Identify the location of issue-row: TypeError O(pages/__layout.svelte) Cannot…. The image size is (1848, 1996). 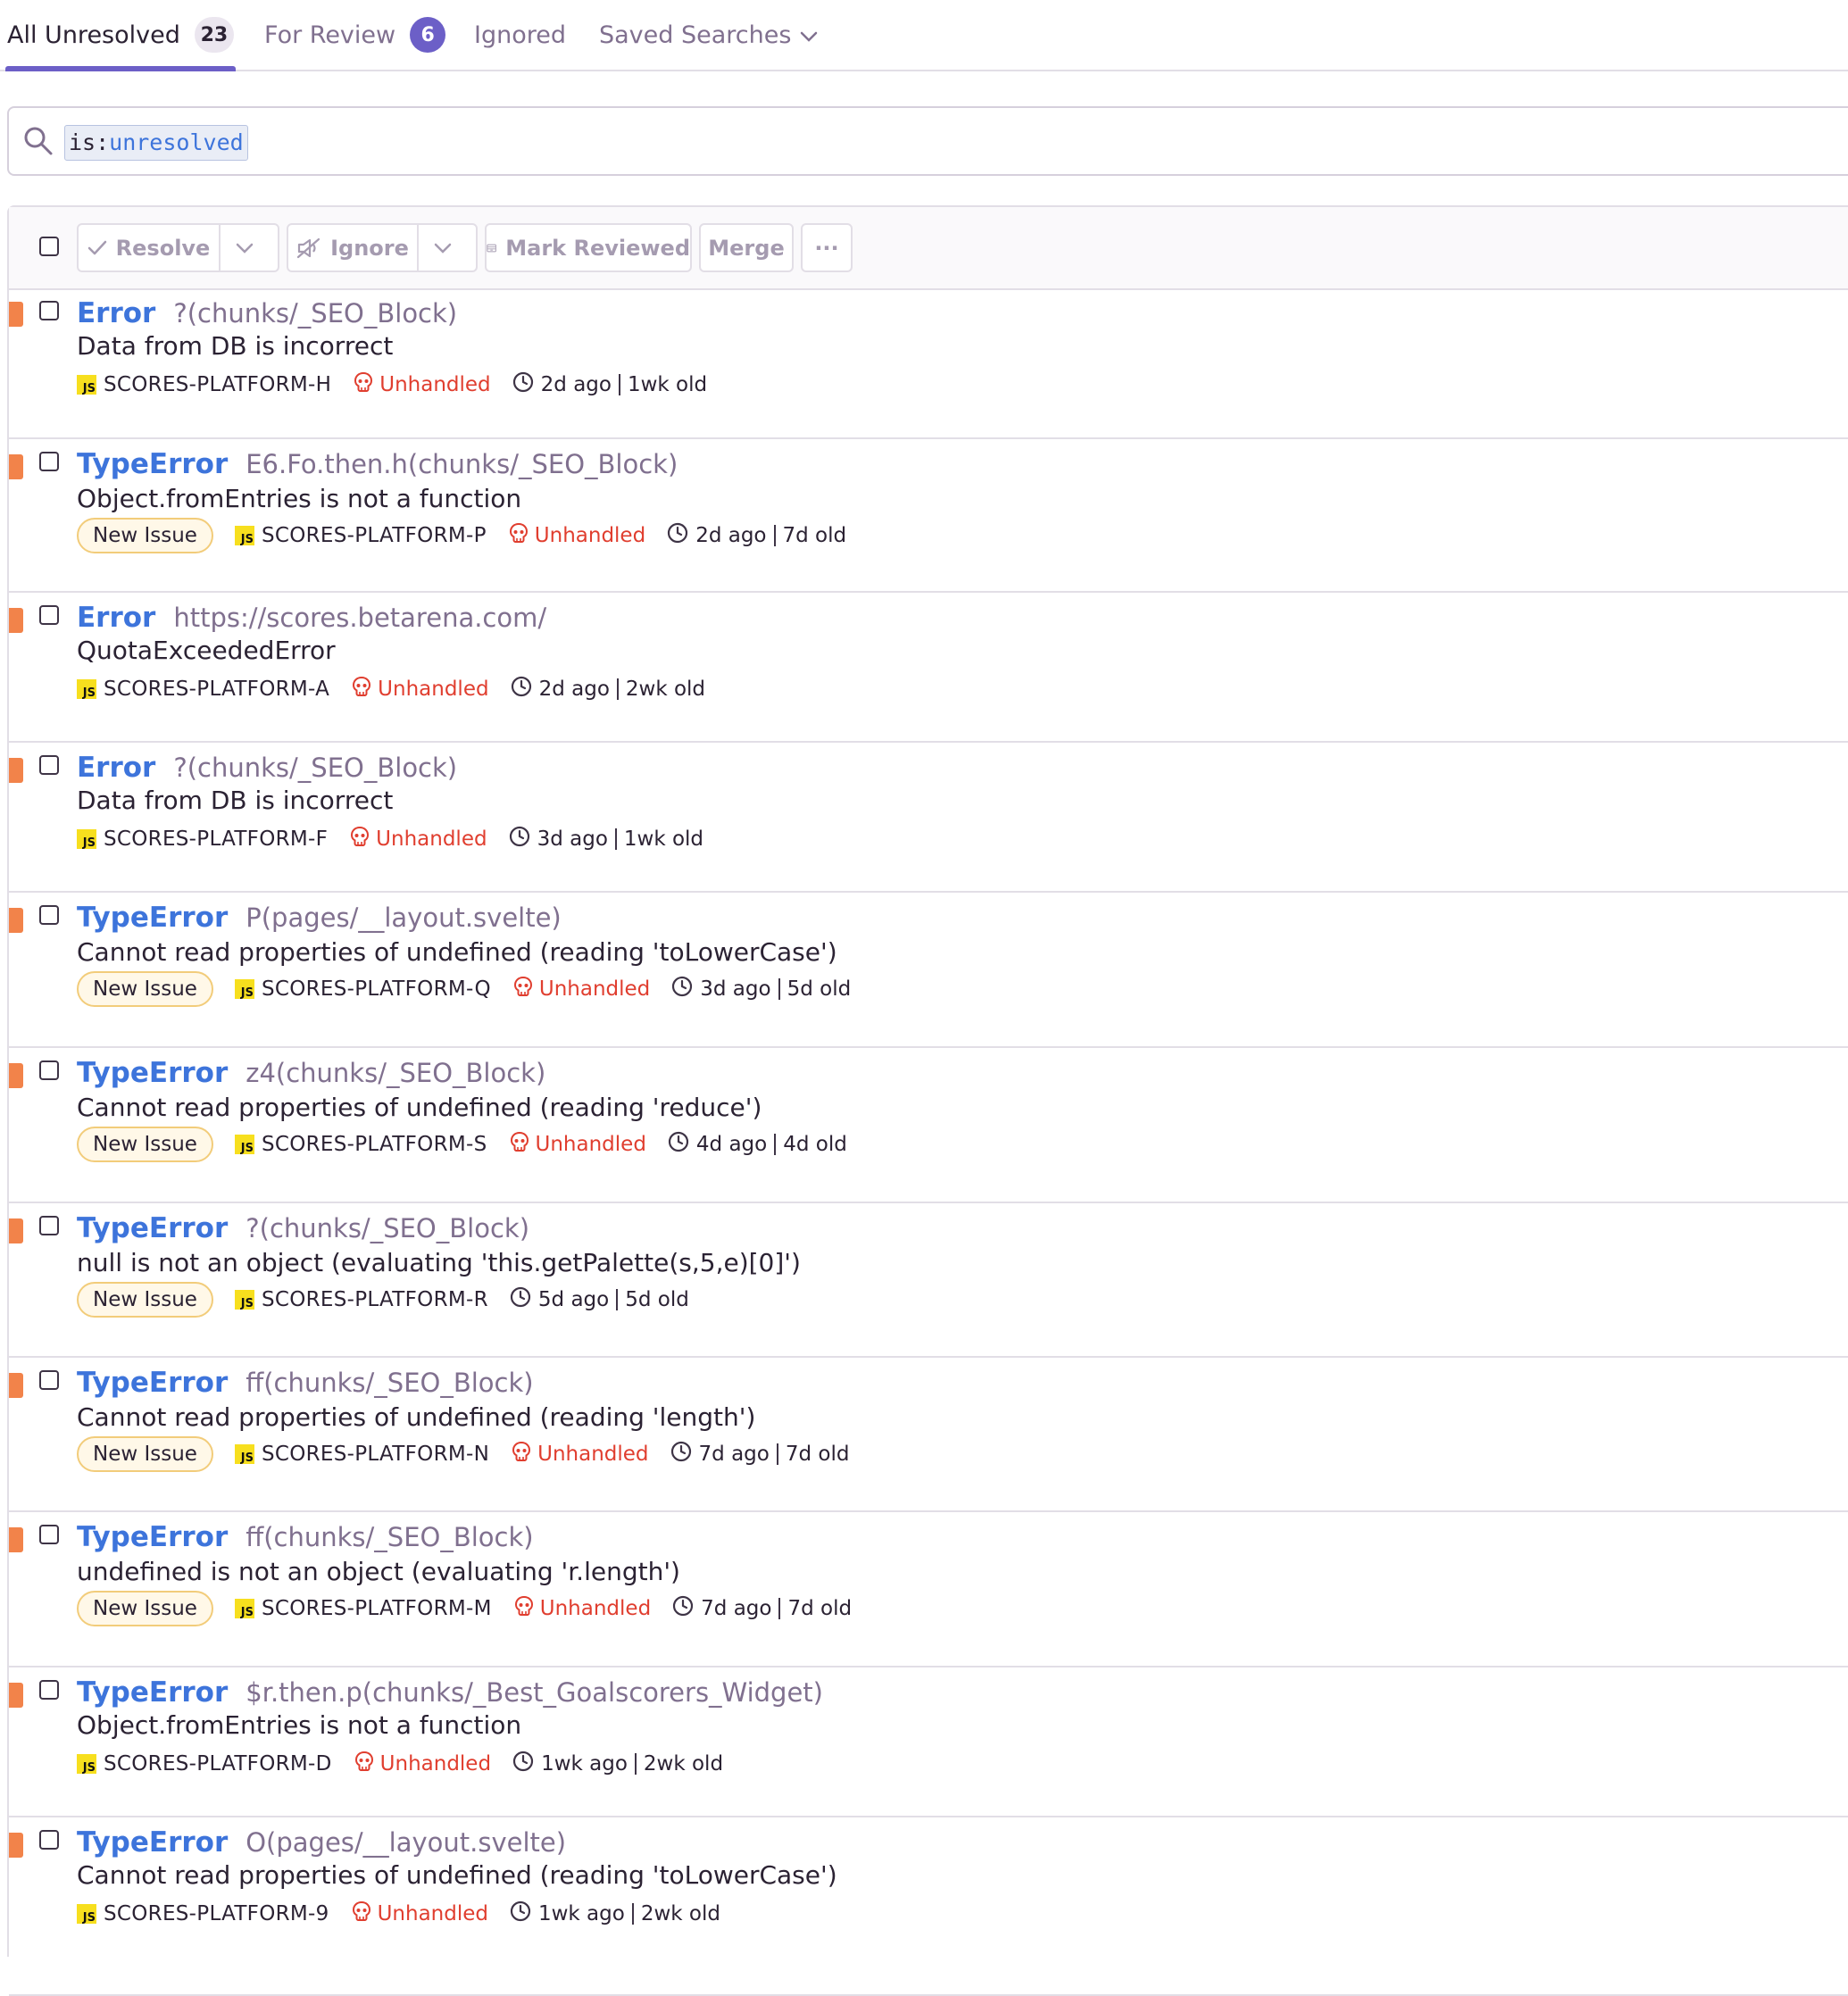
(928, 1906).